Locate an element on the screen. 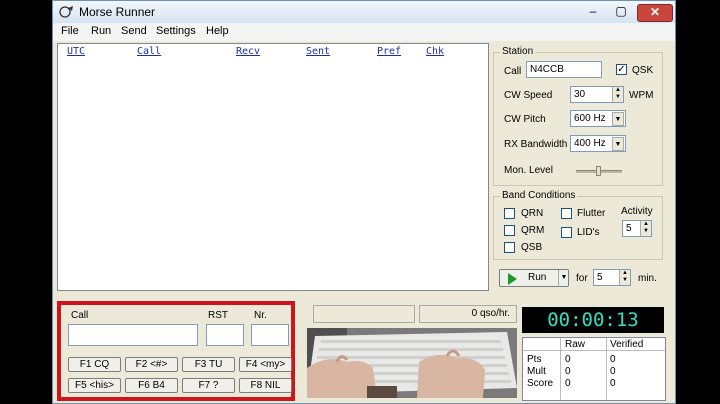 This screenshot has width=720, height=404. score-header-verified: Verified is located at coordinates (627, 344).